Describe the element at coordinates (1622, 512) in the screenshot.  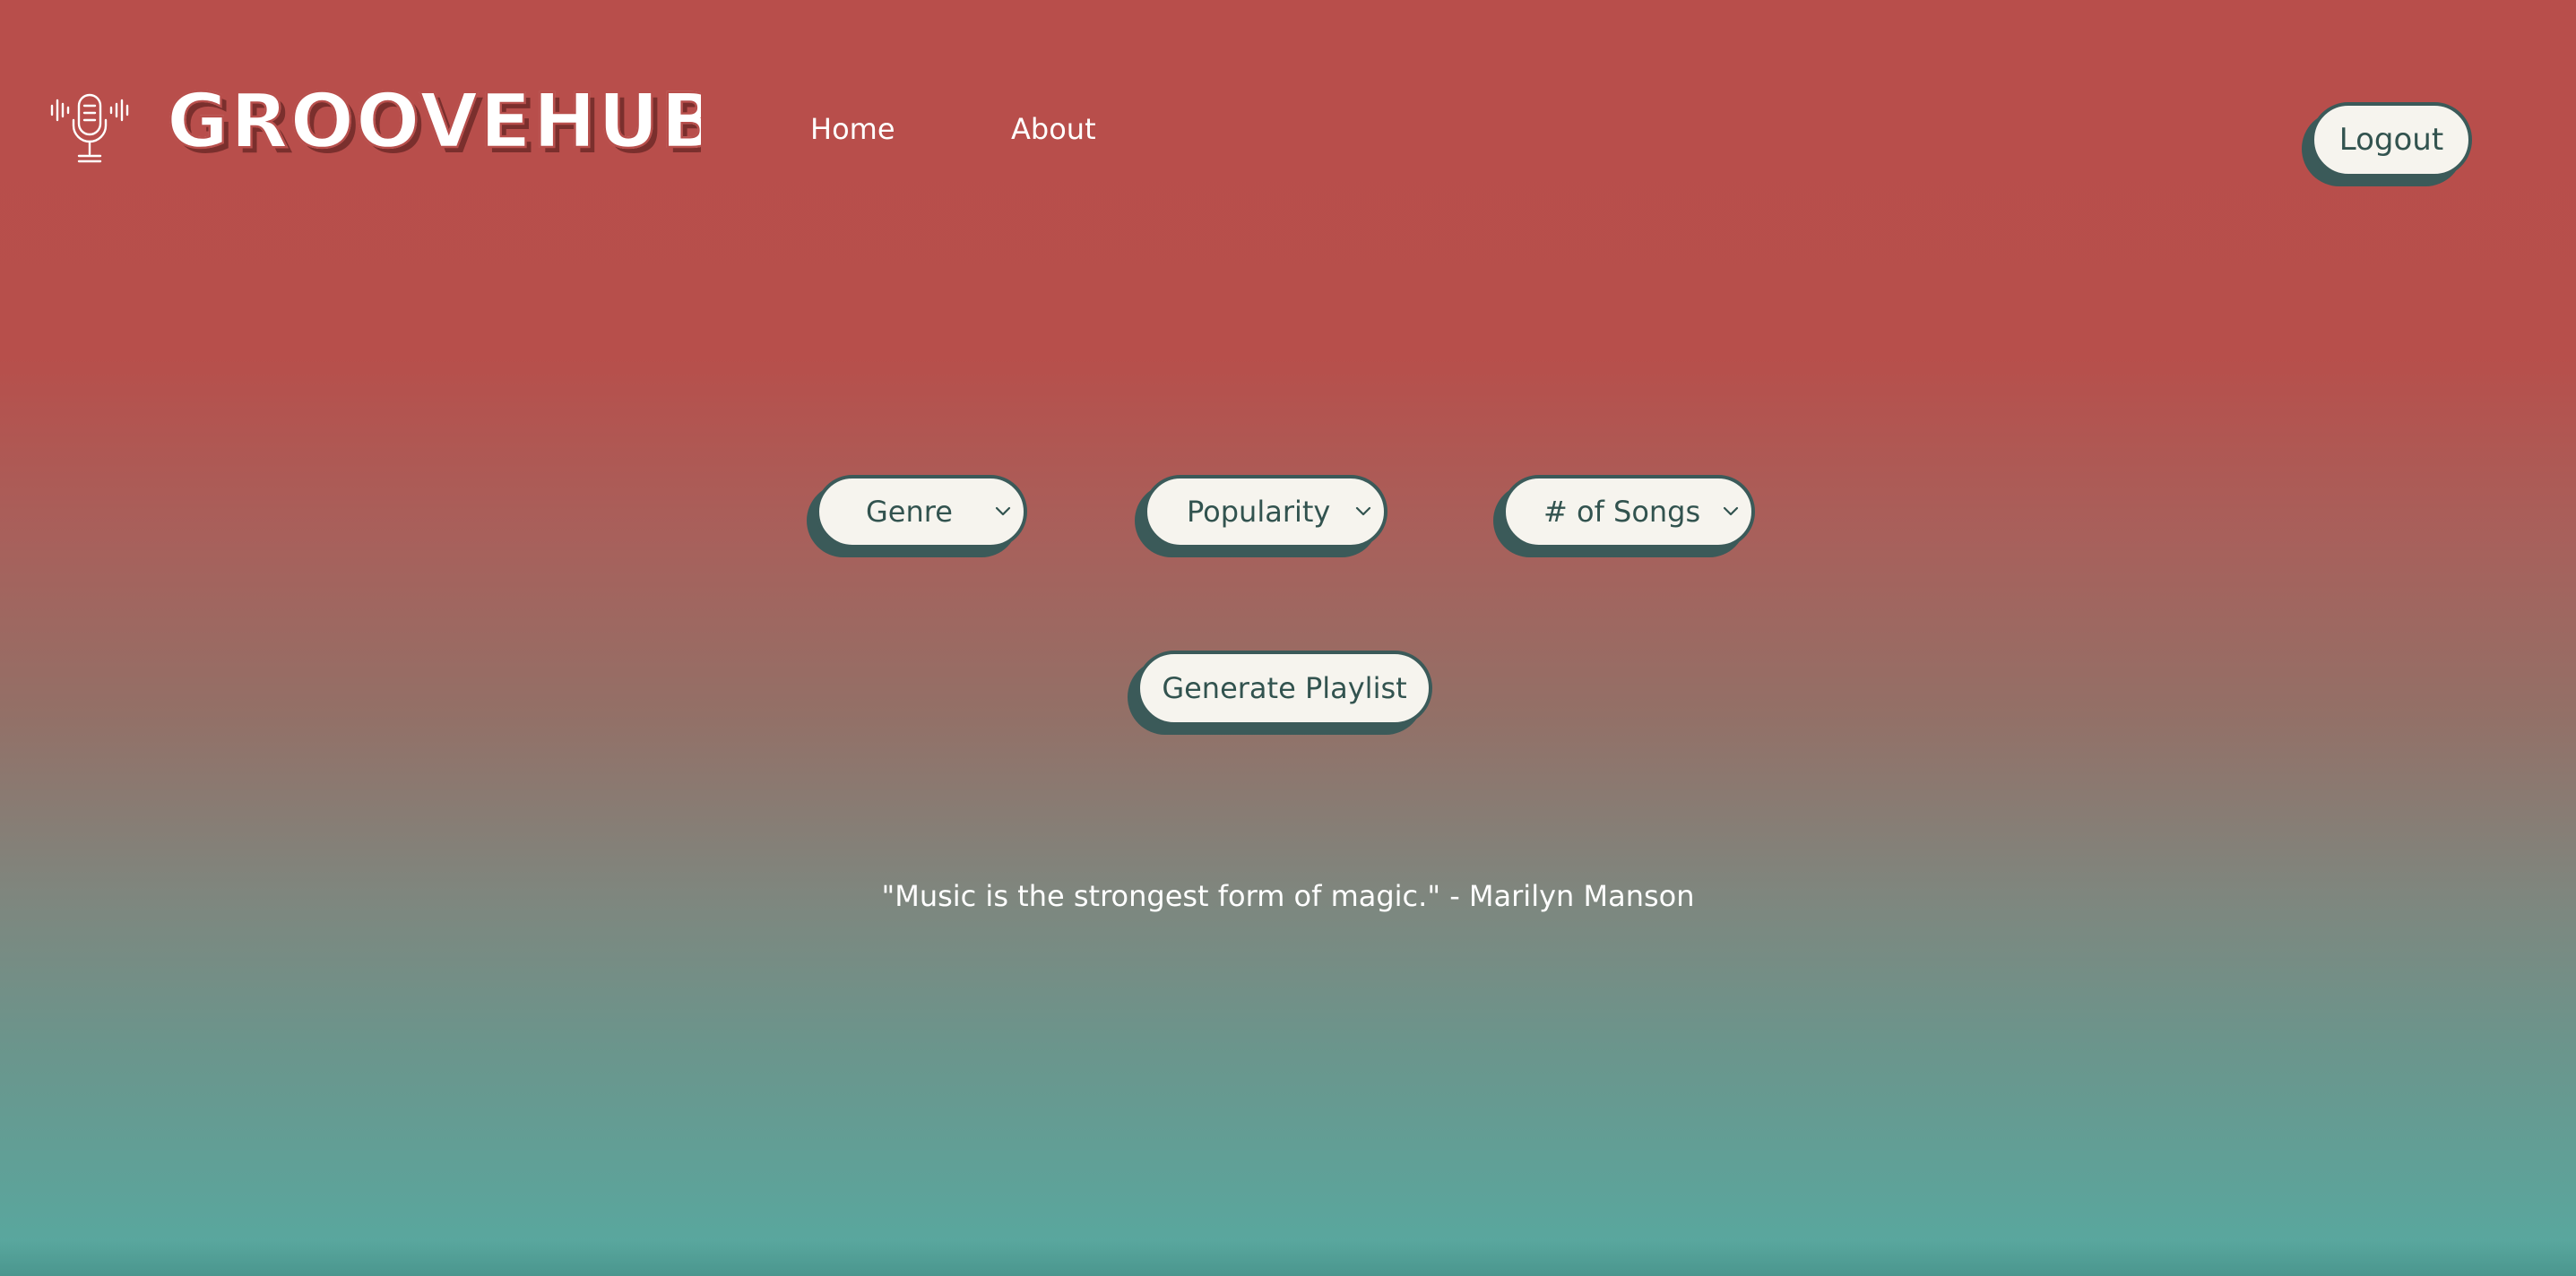
I see `songs-count-select-label: # of Songs` at that location.